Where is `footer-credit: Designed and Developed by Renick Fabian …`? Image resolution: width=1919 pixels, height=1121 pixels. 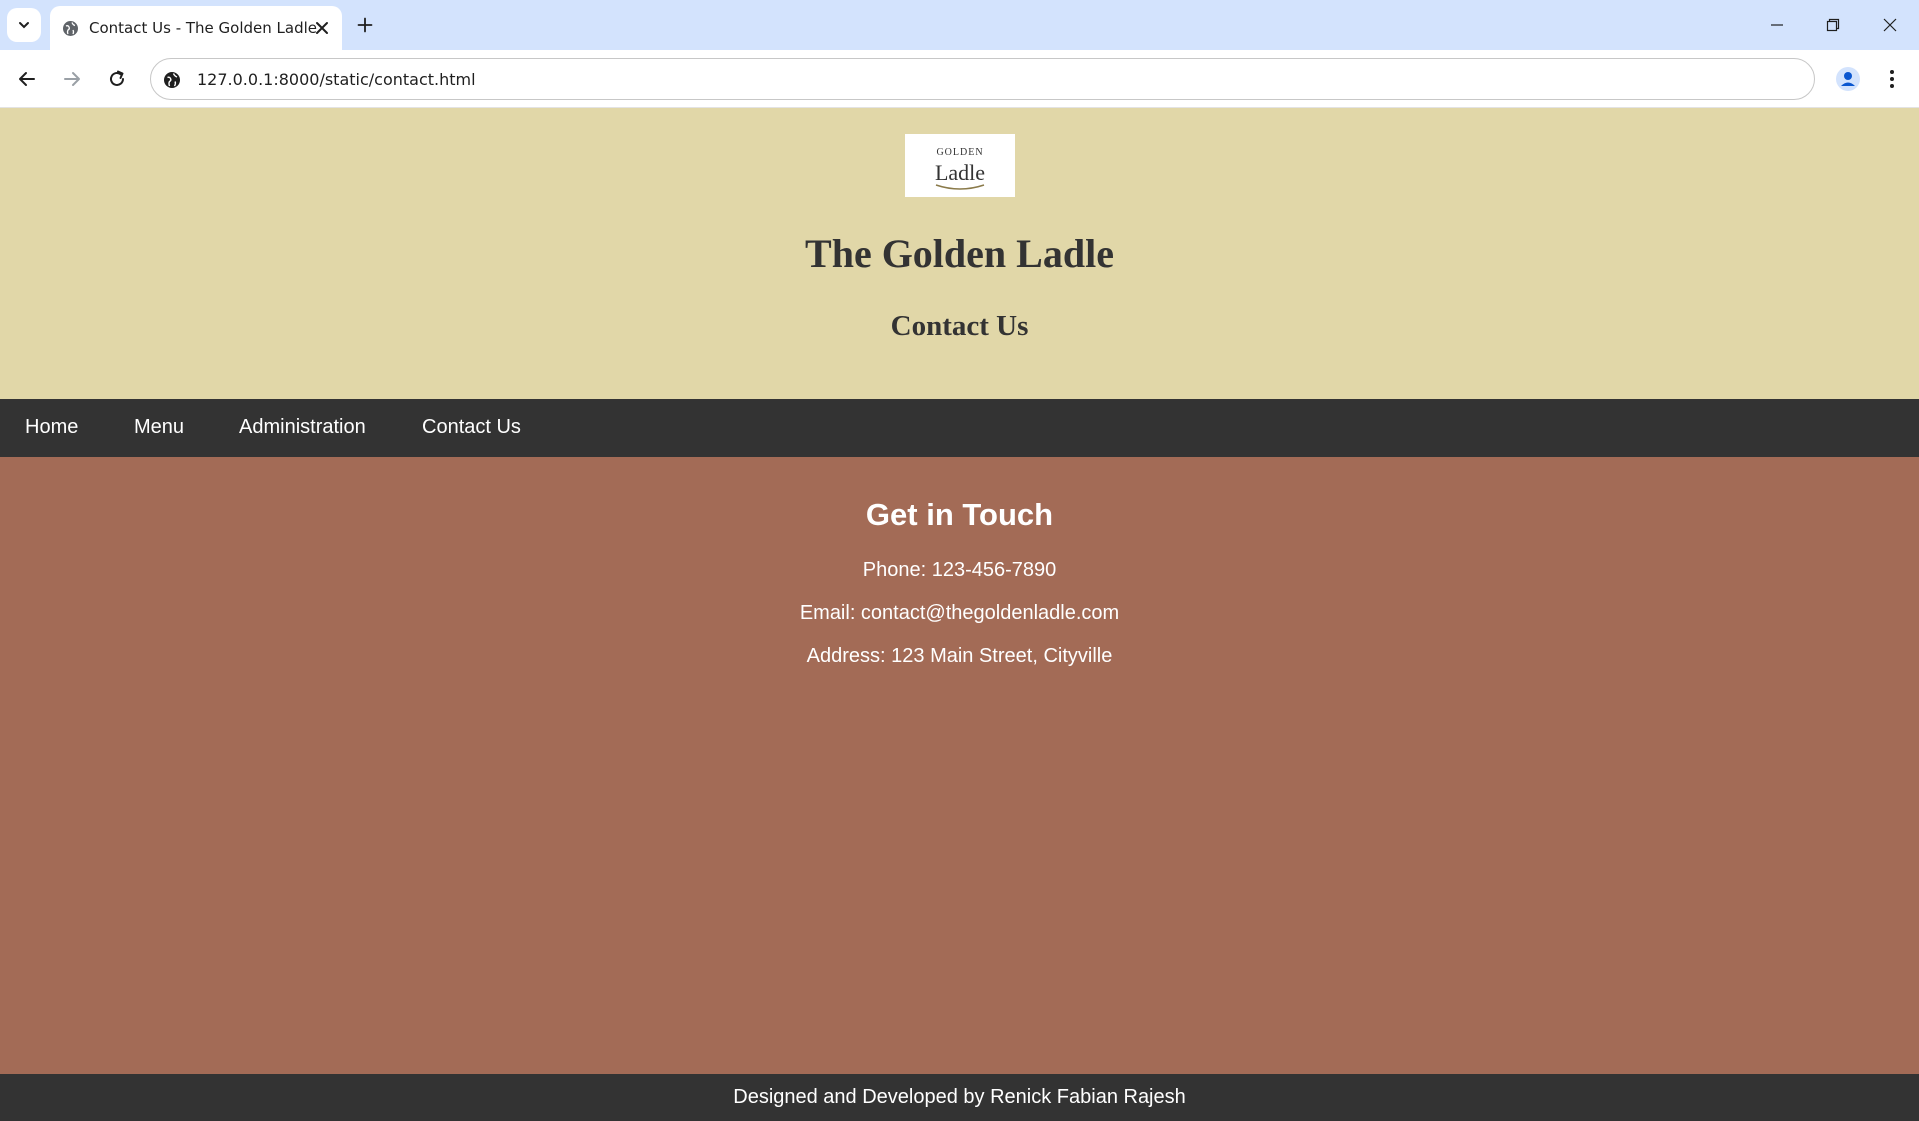
footer-credit: Designed and Developed by Renick Fabian … is located at coordinates (959, 1097).